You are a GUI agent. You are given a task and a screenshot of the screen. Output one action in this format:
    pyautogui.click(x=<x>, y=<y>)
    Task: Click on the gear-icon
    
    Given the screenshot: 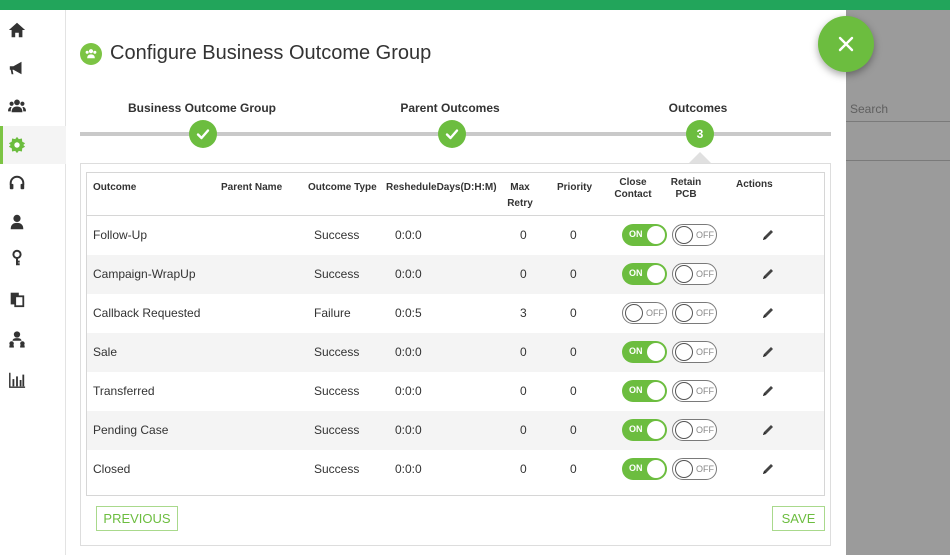 What is the action you would take?
    pyautogui.click(x=17, y=145)
    